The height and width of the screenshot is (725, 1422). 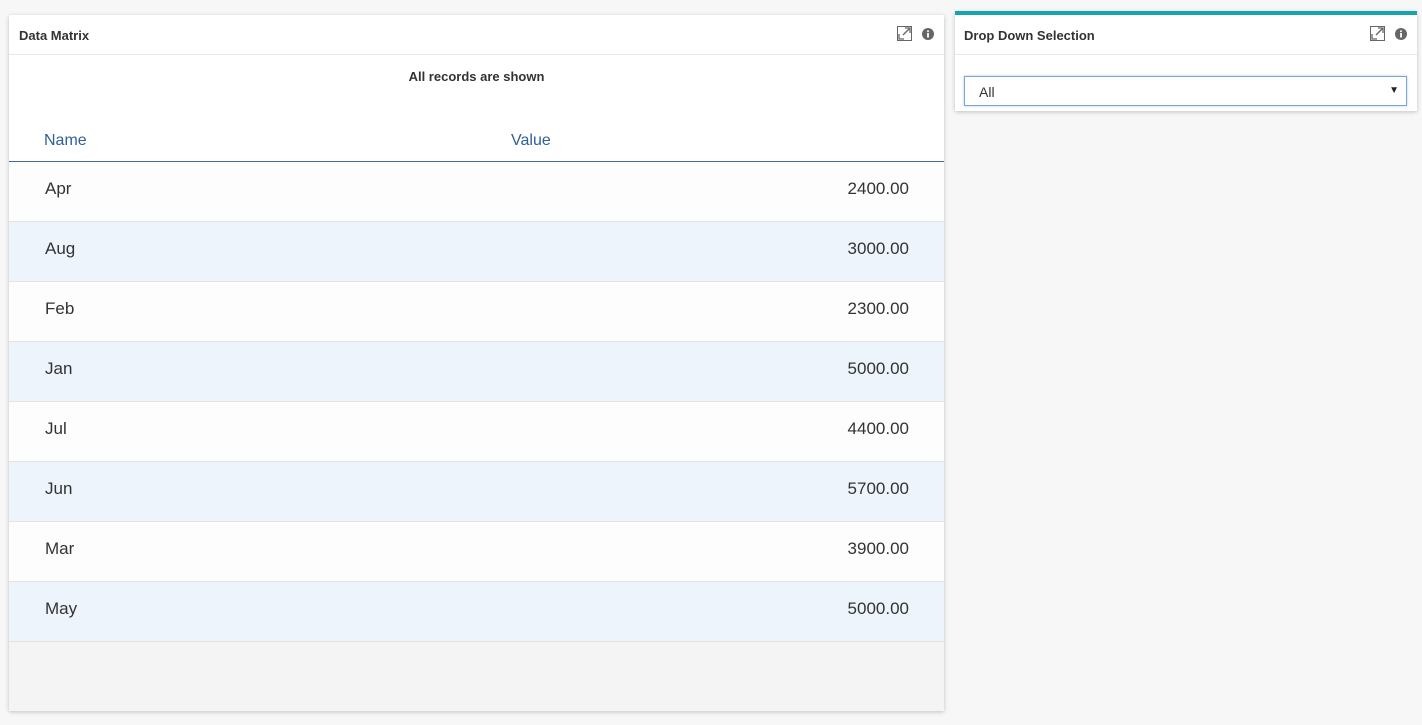 What do you see at coordinates (65, 141) in the screenshot?
I see `column-header-name: Name` at bounding box center [65, 141].